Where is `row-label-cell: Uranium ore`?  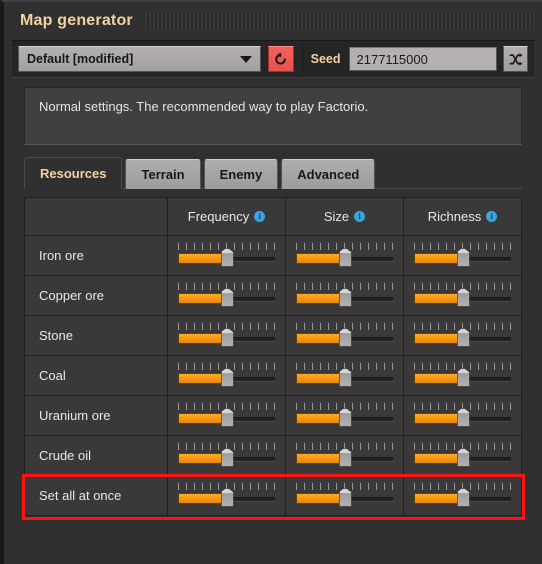
row-label-cell: Uranium ore is located at coordinates (96, 415).